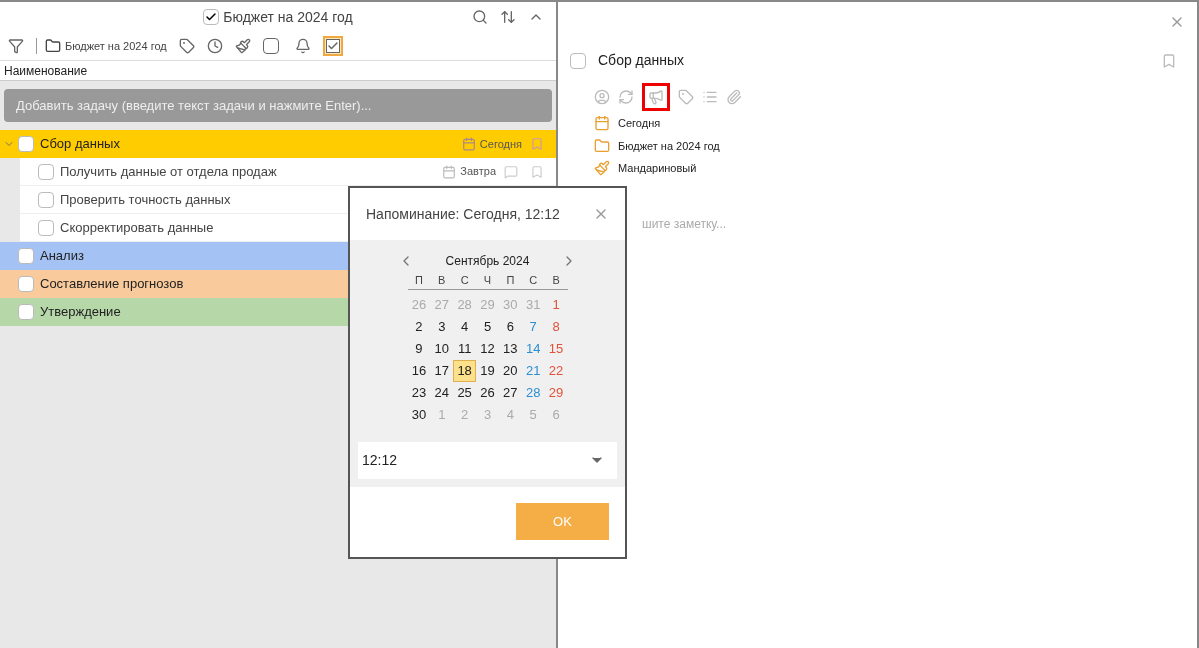  Describe the element at coordinates (487, 392) in the screenshot. I see `calendar-day: 26` at that location.